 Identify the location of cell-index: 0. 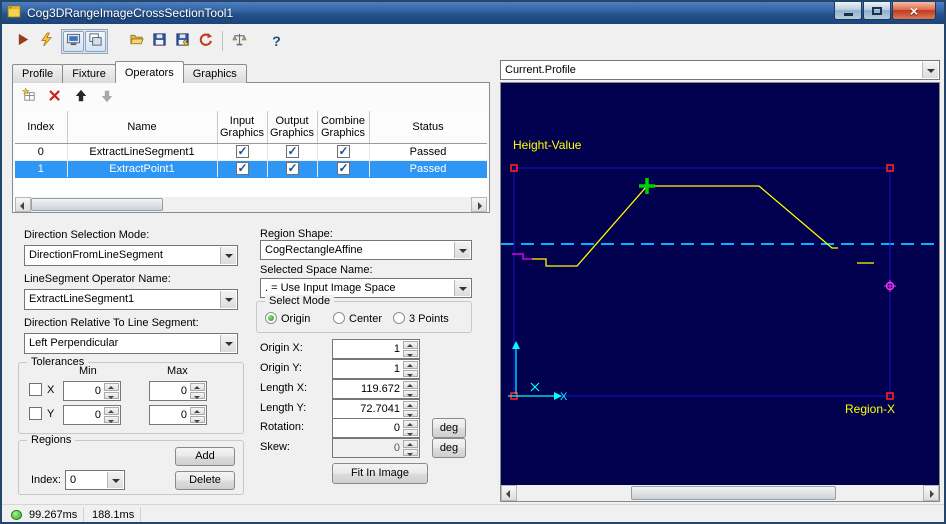
(41, 152).